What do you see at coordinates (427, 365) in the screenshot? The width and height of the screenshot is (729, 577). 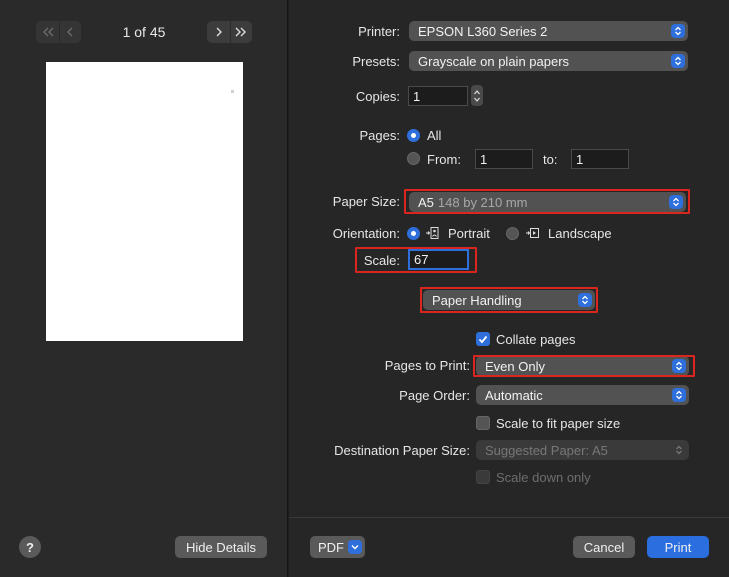 I see `pages-to-print-label: Pages to Print:` at bounding box center [427, 365].